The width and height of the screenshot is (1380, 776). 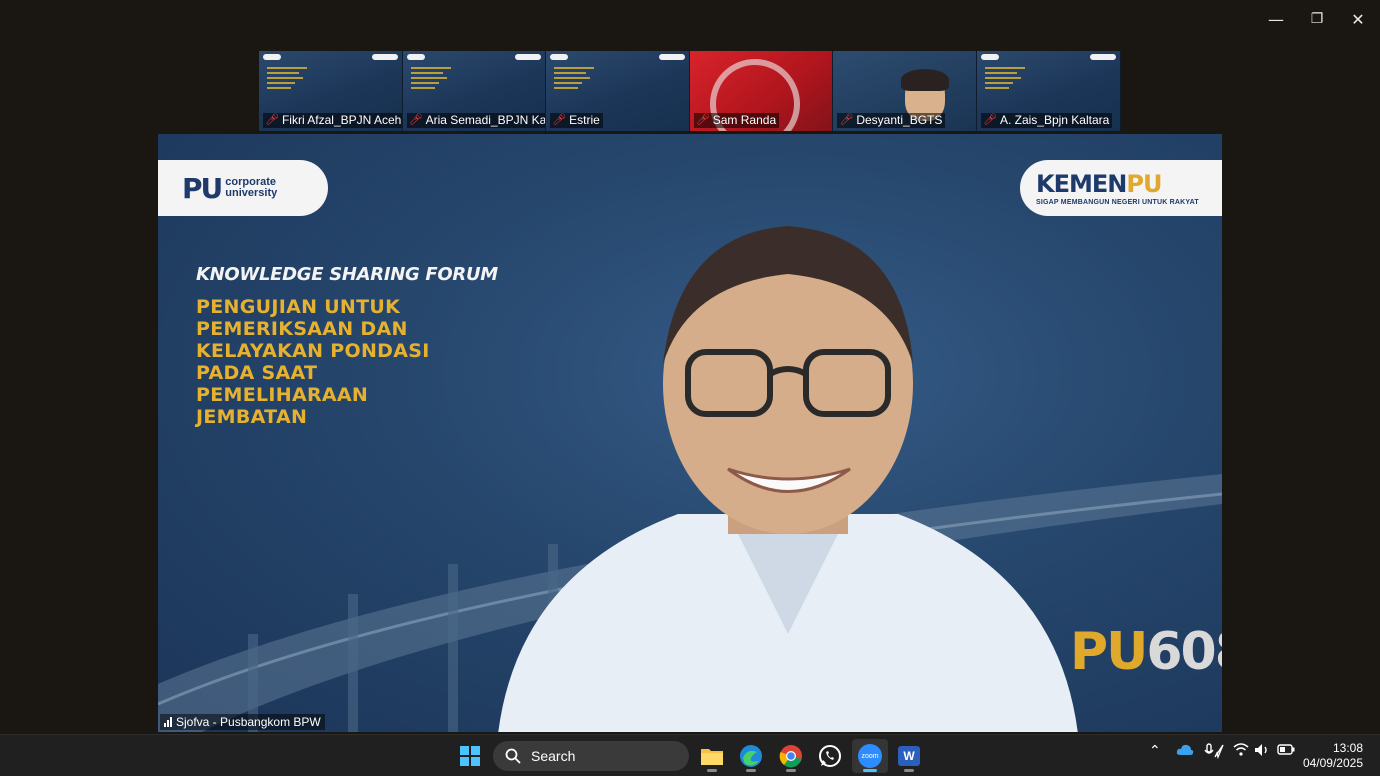 I want to click on corporate-university-logo: PU corporate university, so click(x=243, y=188).